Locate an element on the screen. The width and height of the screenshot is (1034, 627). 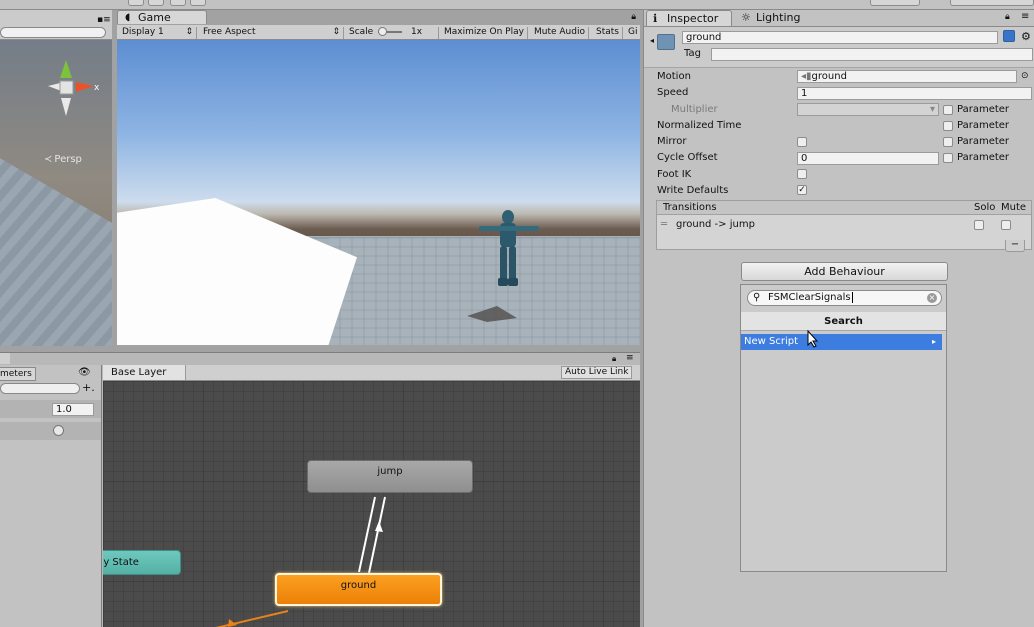
aspect-dropdown: Free Aspect ⇕ is located at coordinates (272, 33).